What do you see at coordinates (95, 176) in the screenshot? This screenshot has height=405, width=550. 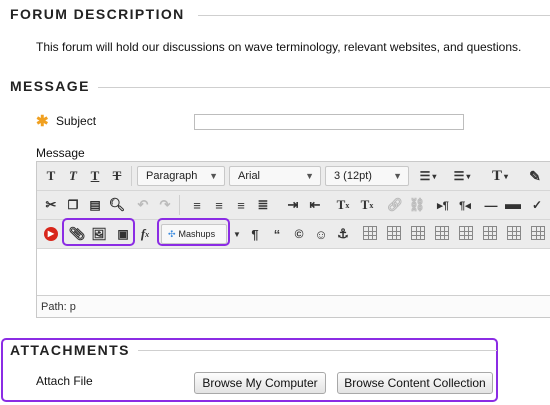 I see `underline-icon: T` at bounding box center [95, 176].